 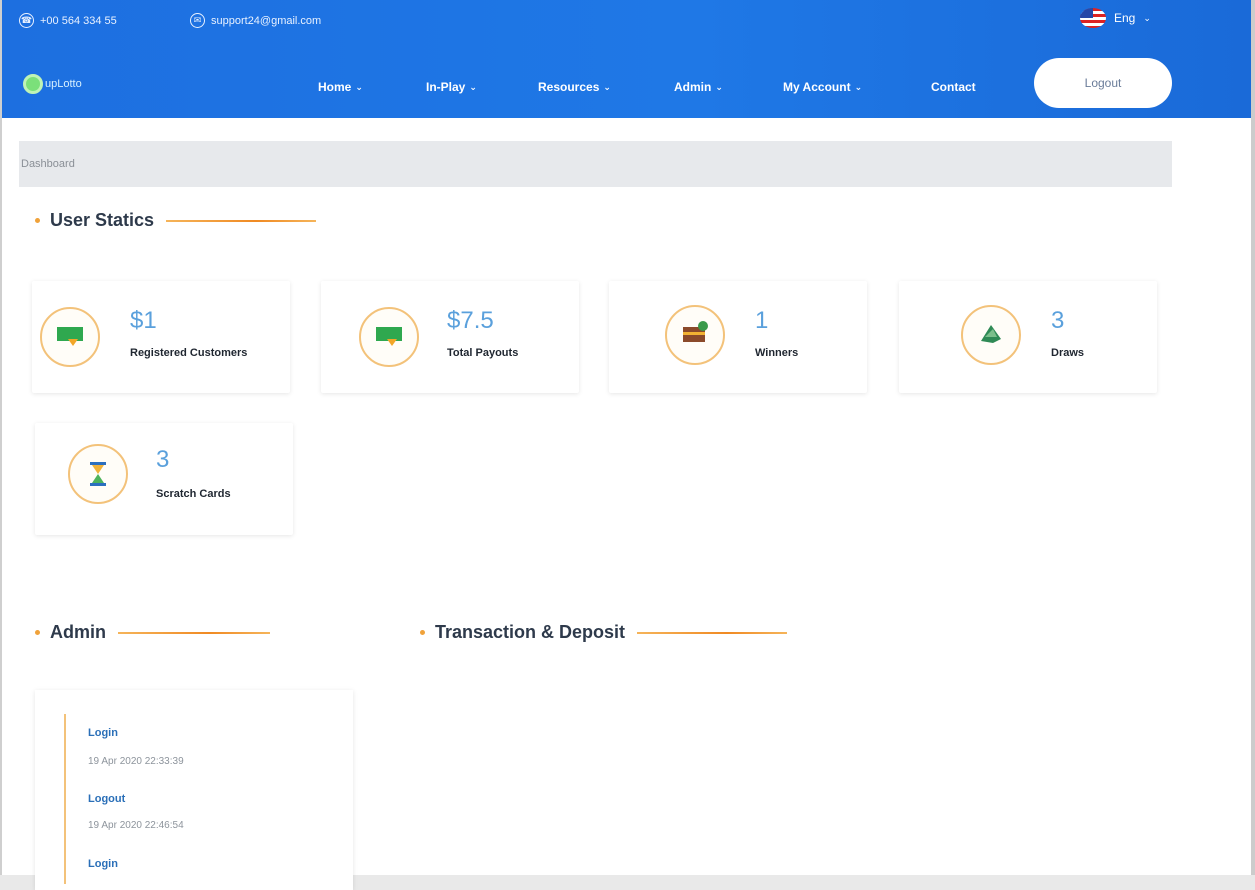 I want to click on nav-my-account: My Account ⌄, so click(x=822, y=87).